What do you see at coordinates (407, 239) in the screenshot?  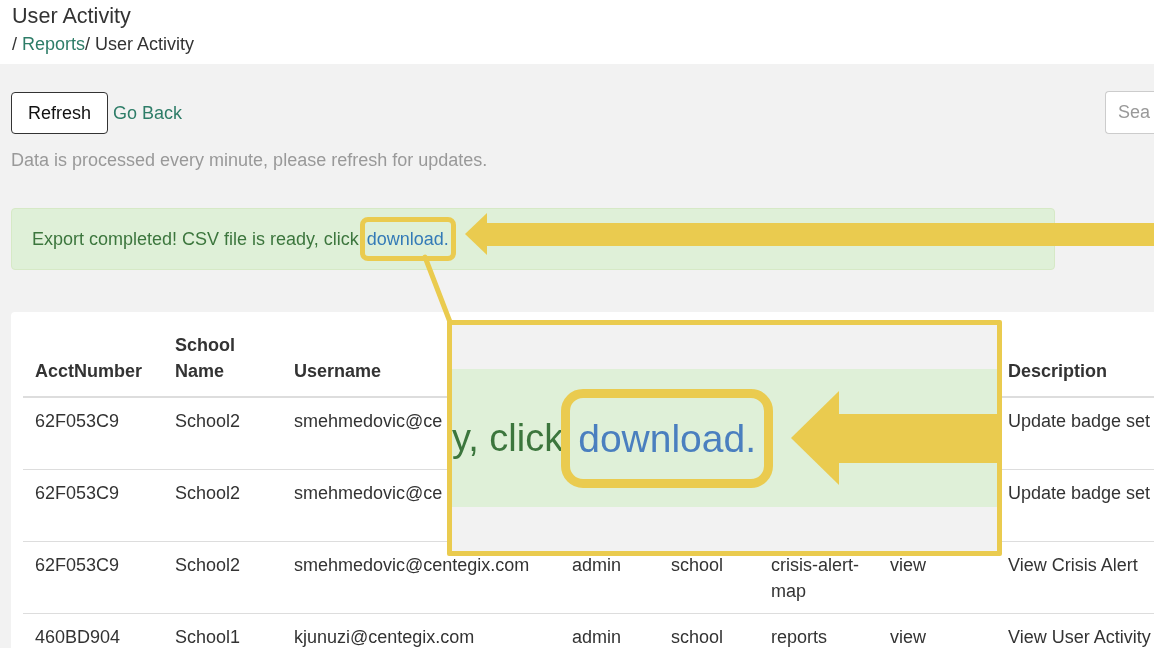 I see `download-link: download.` at bounding box center [407, 239].